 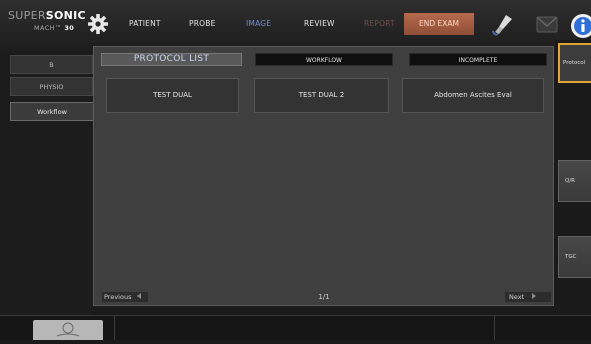 What do you see at coordinates (51, 86) in the screenshot?
I see `tab-physio: PHYSIO` at bounding box center [51, 86].